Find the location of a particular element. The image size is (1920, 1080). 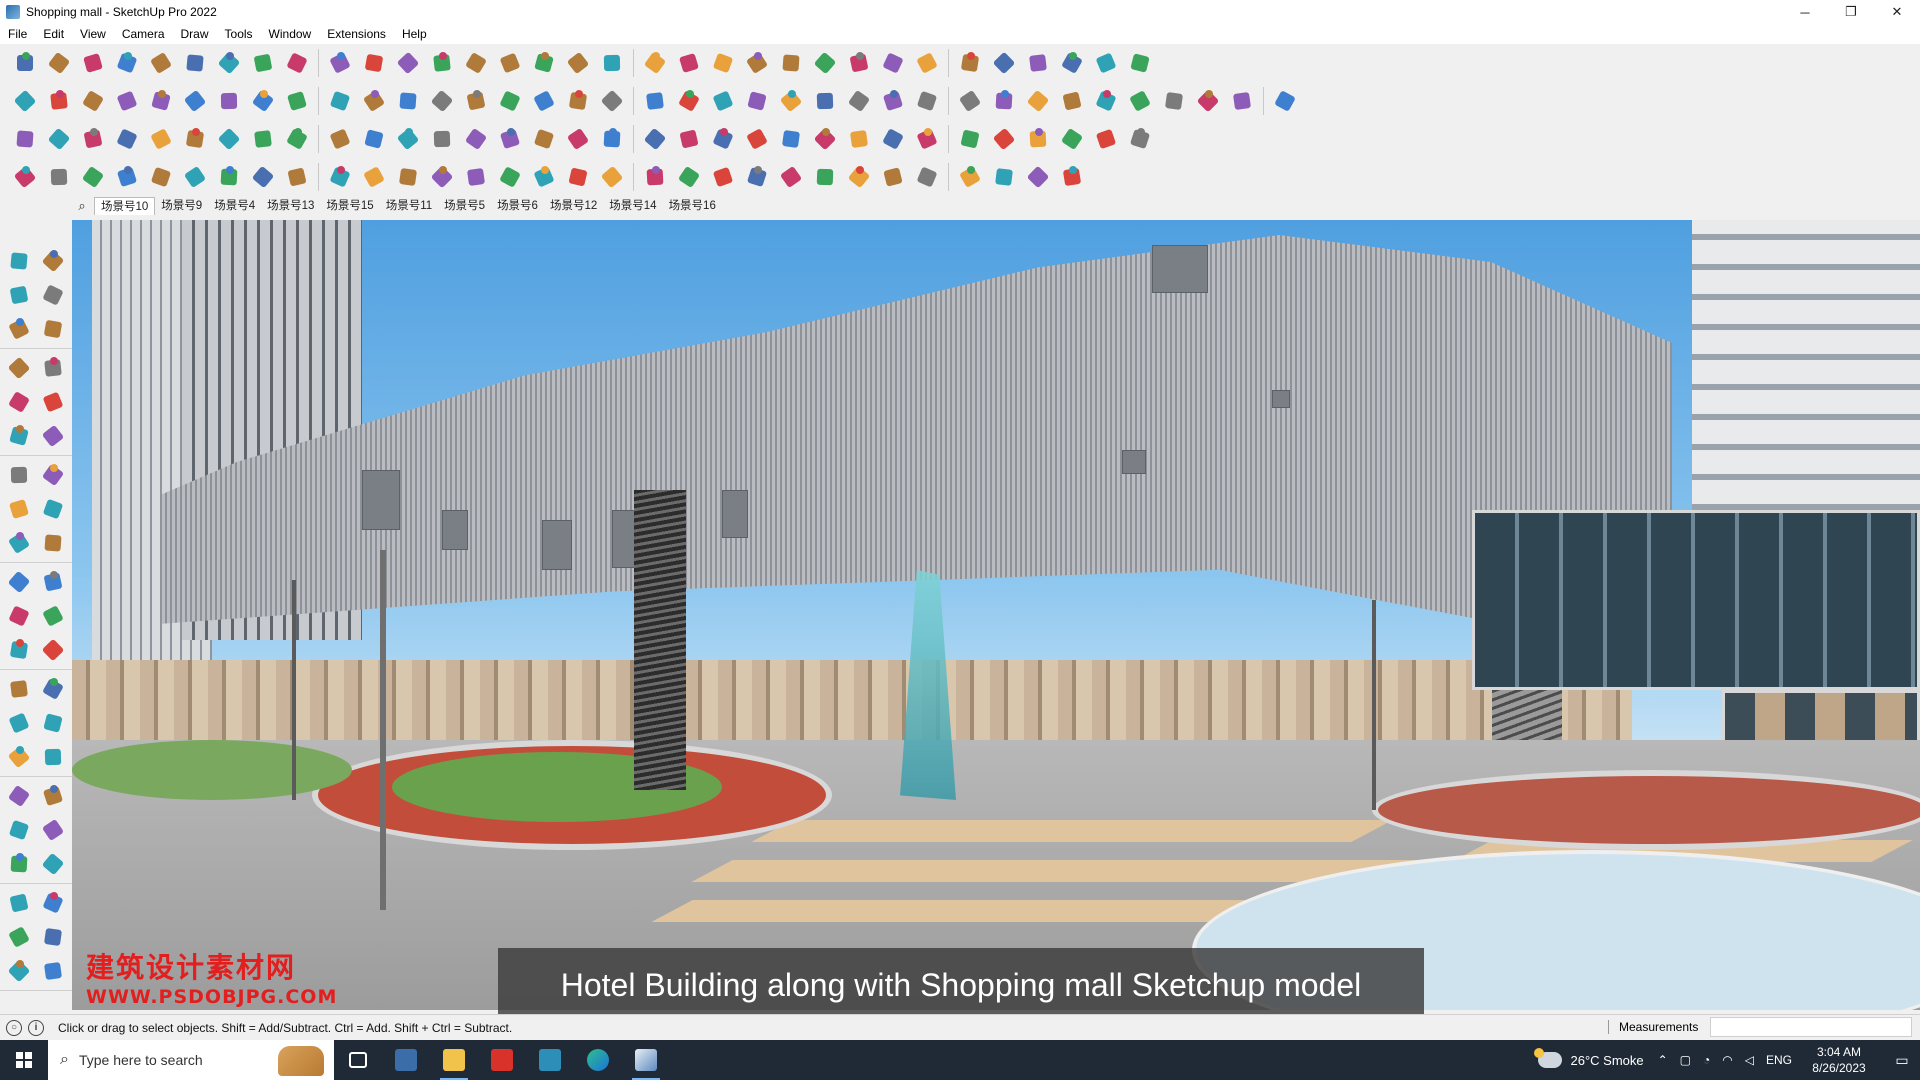

weather-widget: 26°C Smoke is located at coordinates (1589, 1058).